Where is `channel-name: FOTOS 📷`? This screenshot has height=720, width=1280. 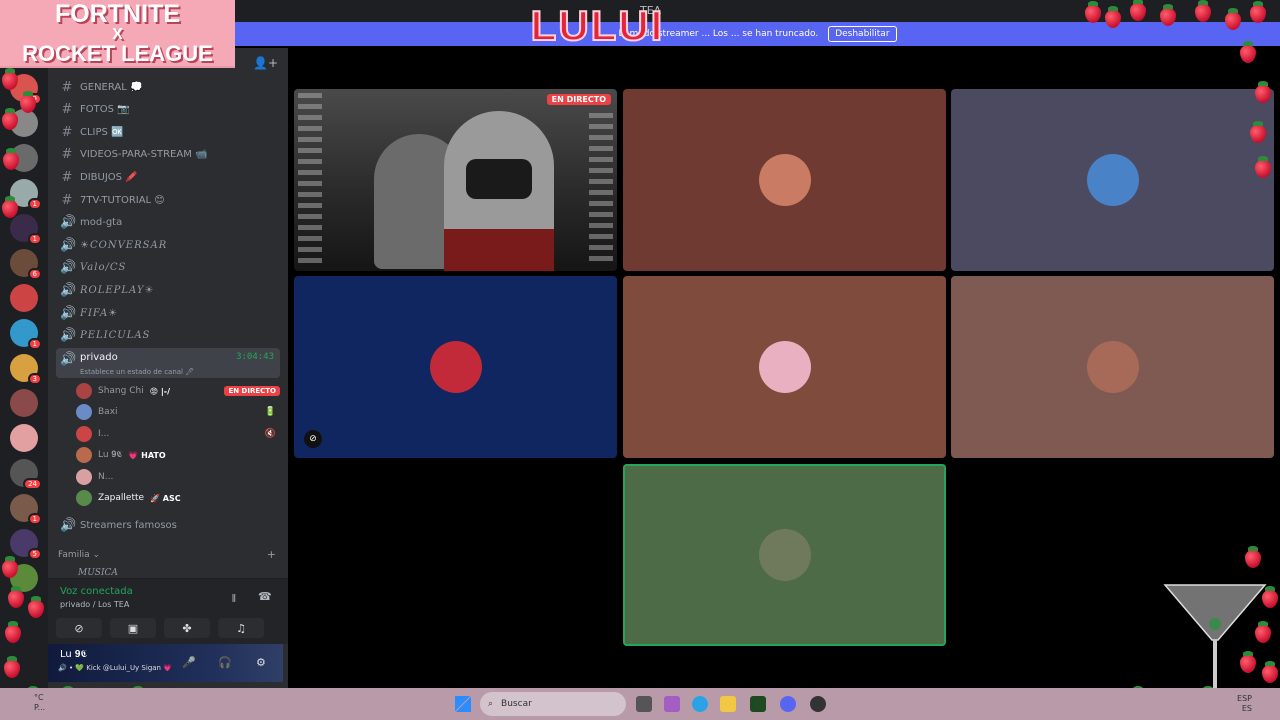 channel-name: FOTOS 📷 is located at coordinates (105, 110).